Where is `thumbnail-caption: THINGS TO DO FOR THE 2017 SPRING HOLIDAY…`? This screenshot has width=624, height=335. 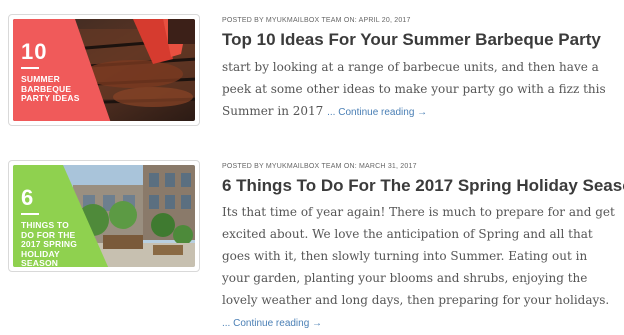
thumbnail-caption: THINGS TO DO FOR THE 2017 SPRING HOLIDAY… is located at coordinates (49, 243).